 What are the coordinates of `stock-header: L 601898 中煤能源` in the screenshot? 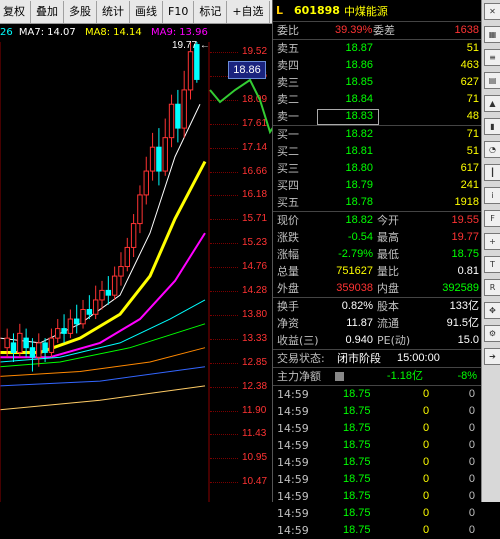 It's located at (377, 11).